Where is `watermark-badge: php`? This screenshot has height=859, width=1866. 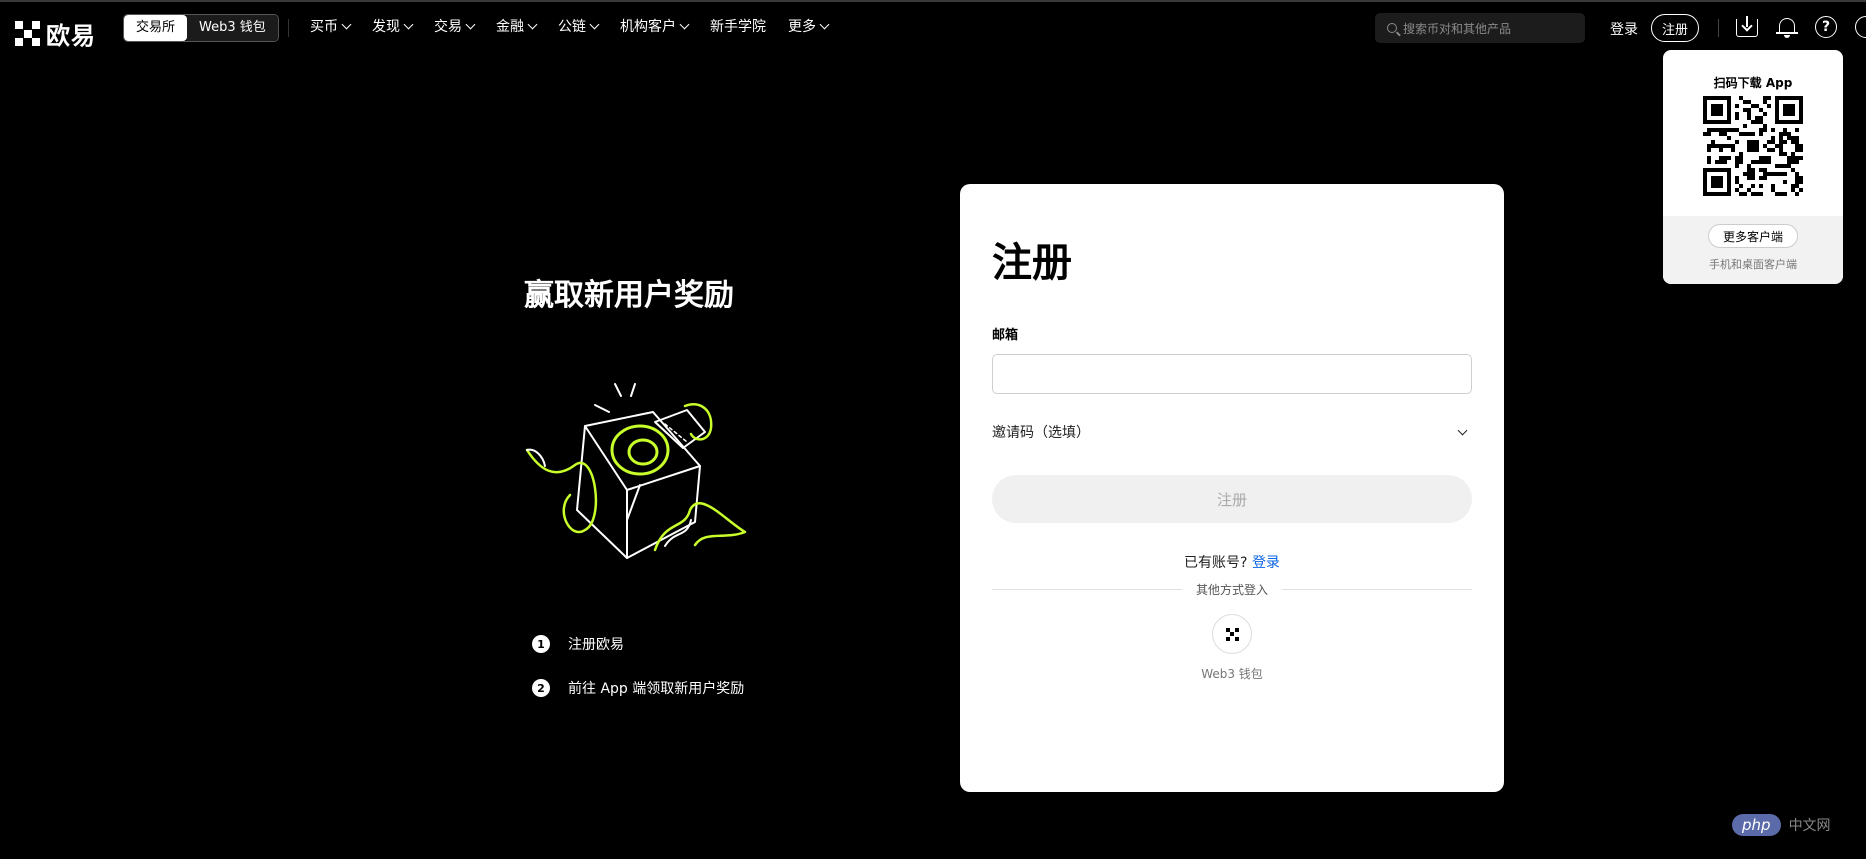 watermark-badge: php is located at coordinates (1756, 825).